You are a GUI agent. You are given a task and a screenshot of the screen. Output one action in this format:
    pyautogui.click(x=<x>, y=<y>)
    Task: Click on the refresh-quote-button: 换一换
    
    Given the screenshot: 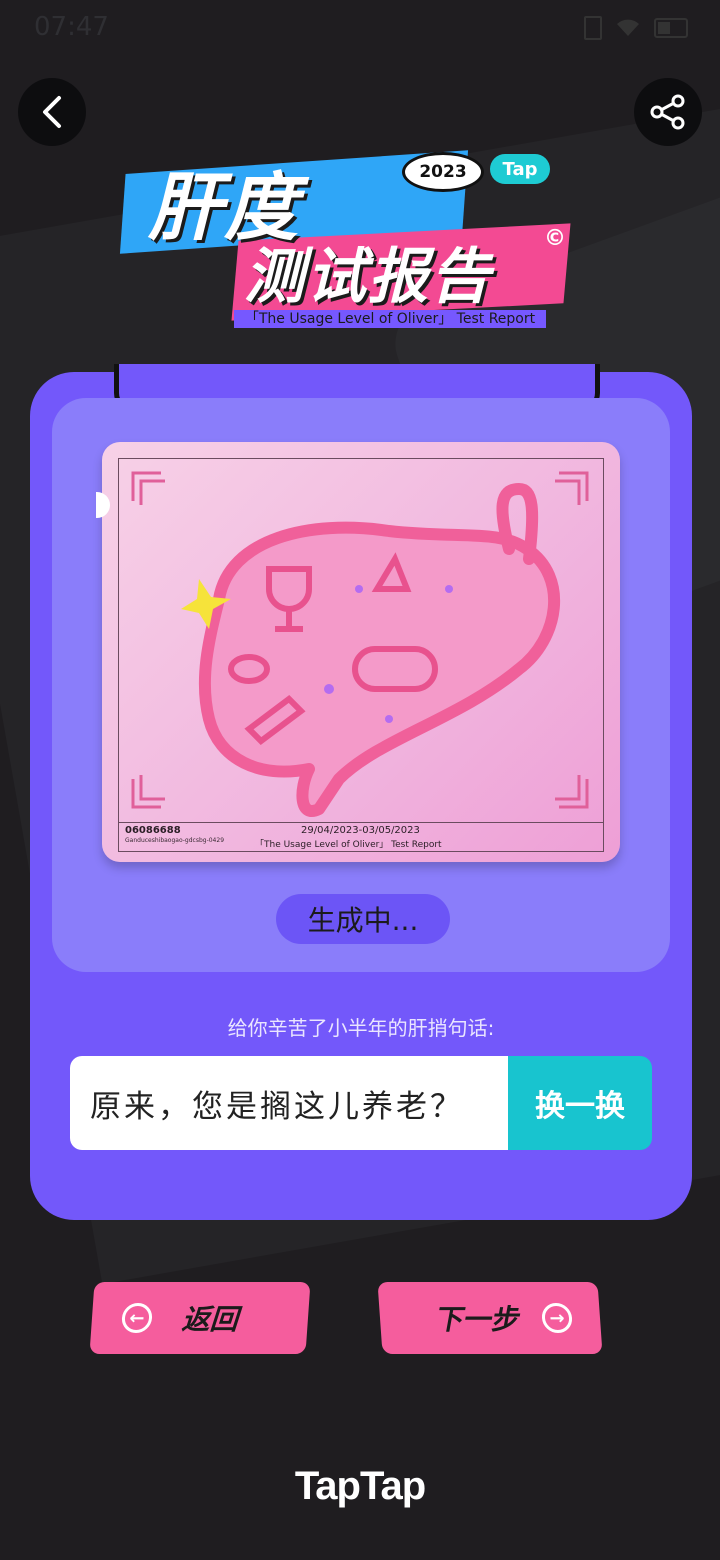 What is the action you would take?
    pyautogui.click(x=580, y=1103)
    